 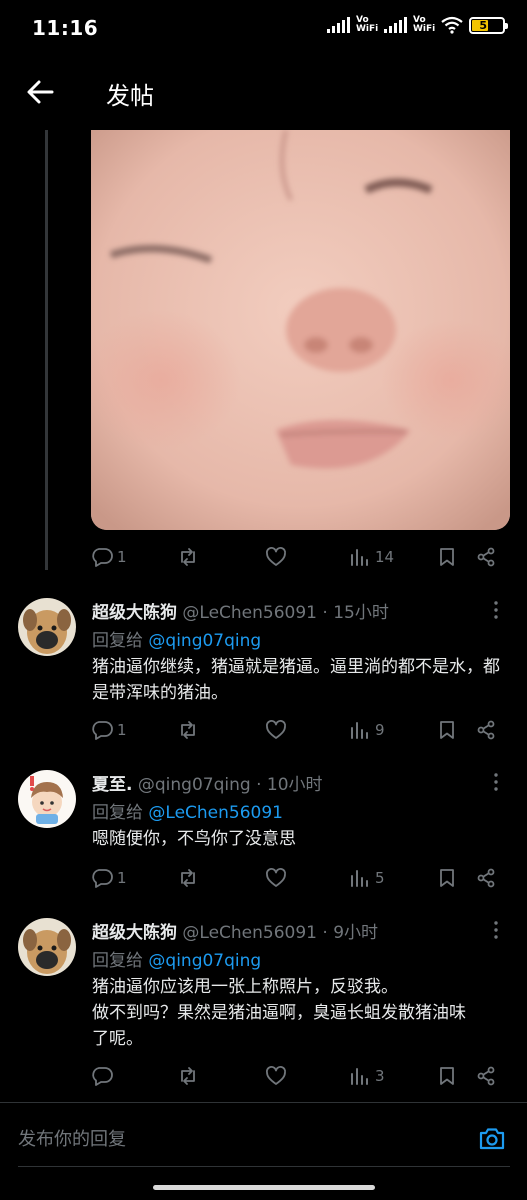 What do you see at coordinates (452, 25) in the screenshot?
I see `wifi-icon` at bounding box center [452, 25].